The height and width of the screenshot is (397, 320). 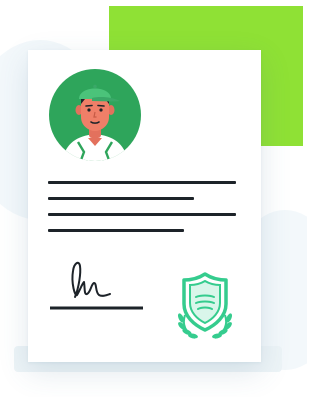 What do you see at coordinates (95, 117) in the screenshot?
I see `avatar-icon` at bounding box center [95, 117].